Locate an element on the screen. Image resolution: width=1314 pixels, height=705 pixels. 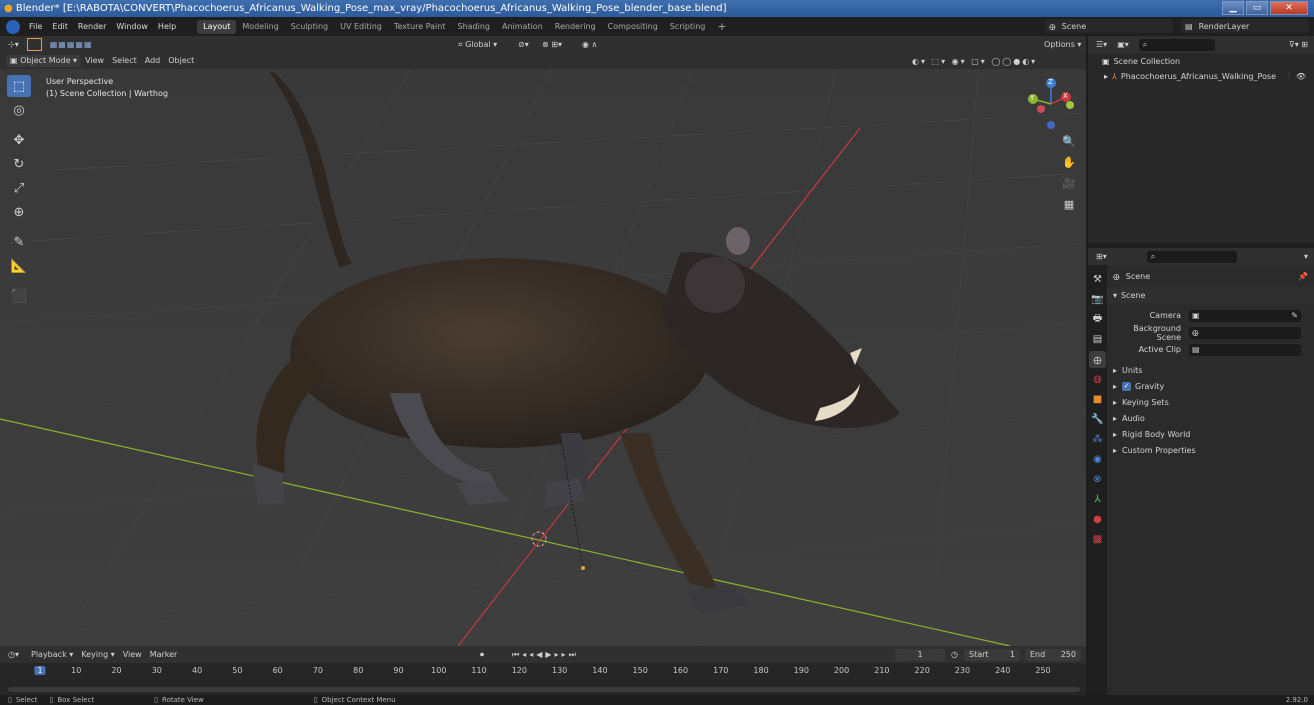
maximize-button: ▭ is located at coordinates (1257, 8).